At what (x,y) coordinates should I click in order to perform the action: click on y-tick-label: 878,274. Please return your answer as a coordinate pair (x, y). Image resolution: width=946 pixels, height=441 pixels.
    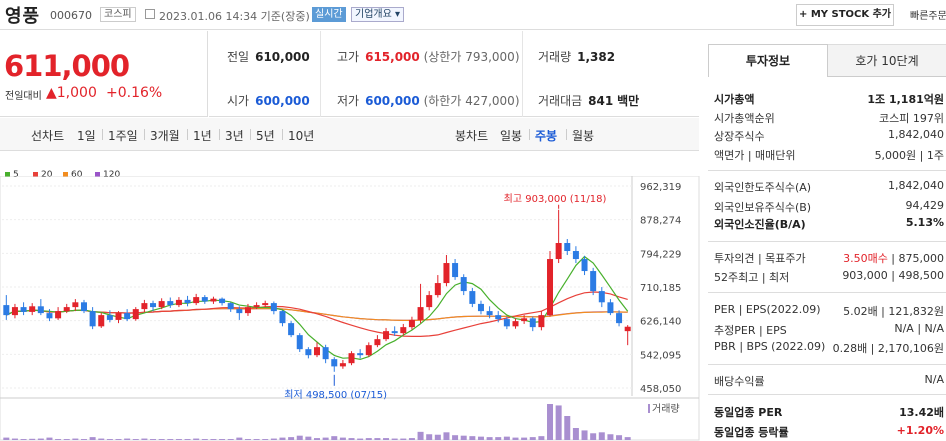
    Looking at the image, I should click on (660, 221).